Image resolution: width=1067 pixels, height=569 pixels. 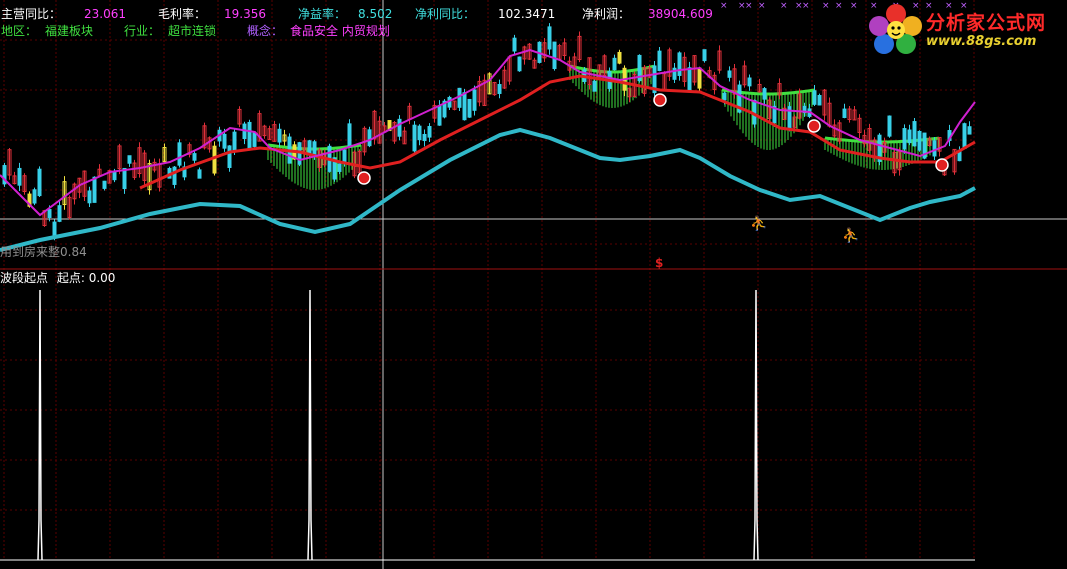 I want to click on value-net-ratio: 8.502, so click(x=375, y=14).